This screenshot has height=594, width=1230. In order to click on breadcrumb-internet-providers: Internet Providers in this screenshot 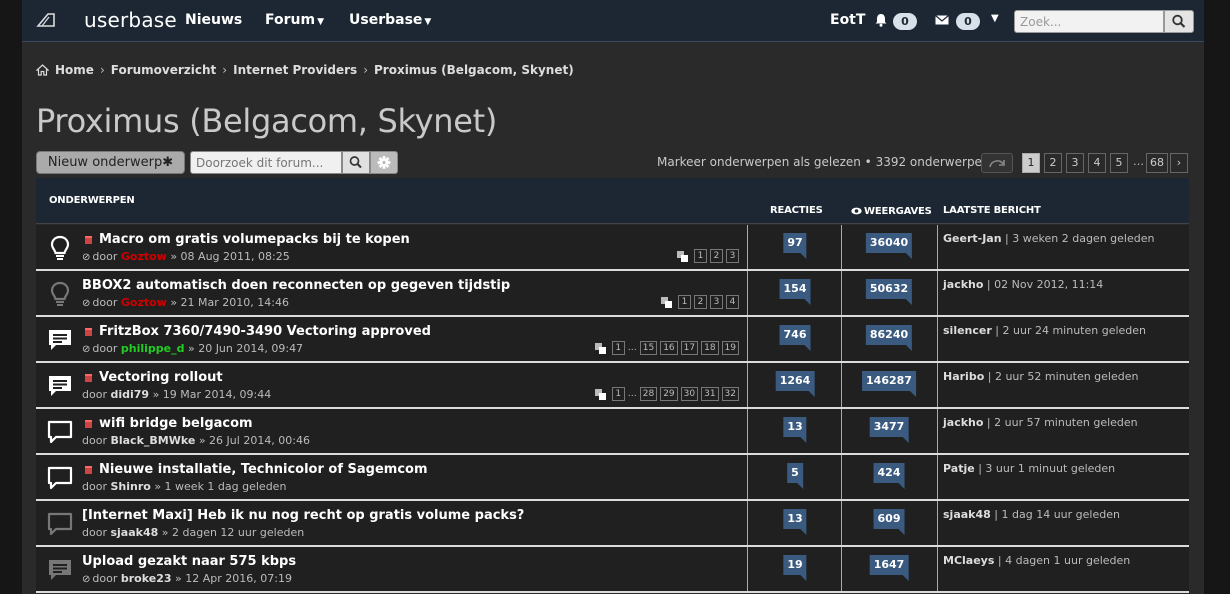, I will do `click(295, 70)`.